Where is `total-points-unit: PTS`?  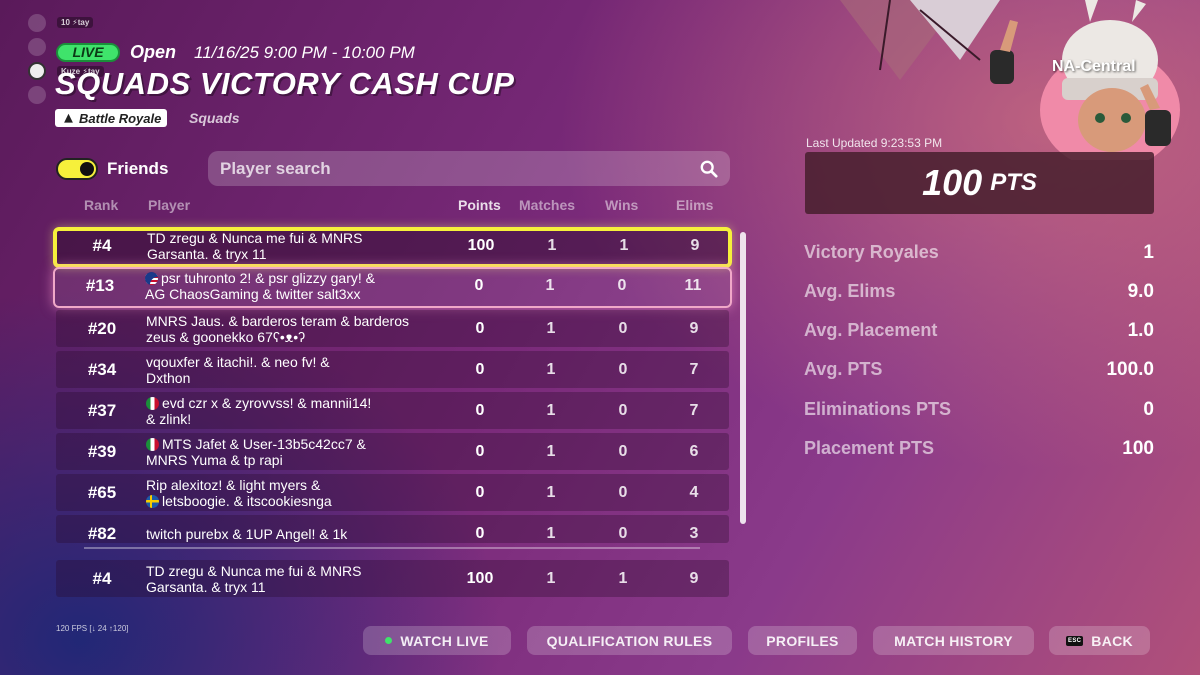
total-points-unit: PTS is located at coordinates (1013, 182).